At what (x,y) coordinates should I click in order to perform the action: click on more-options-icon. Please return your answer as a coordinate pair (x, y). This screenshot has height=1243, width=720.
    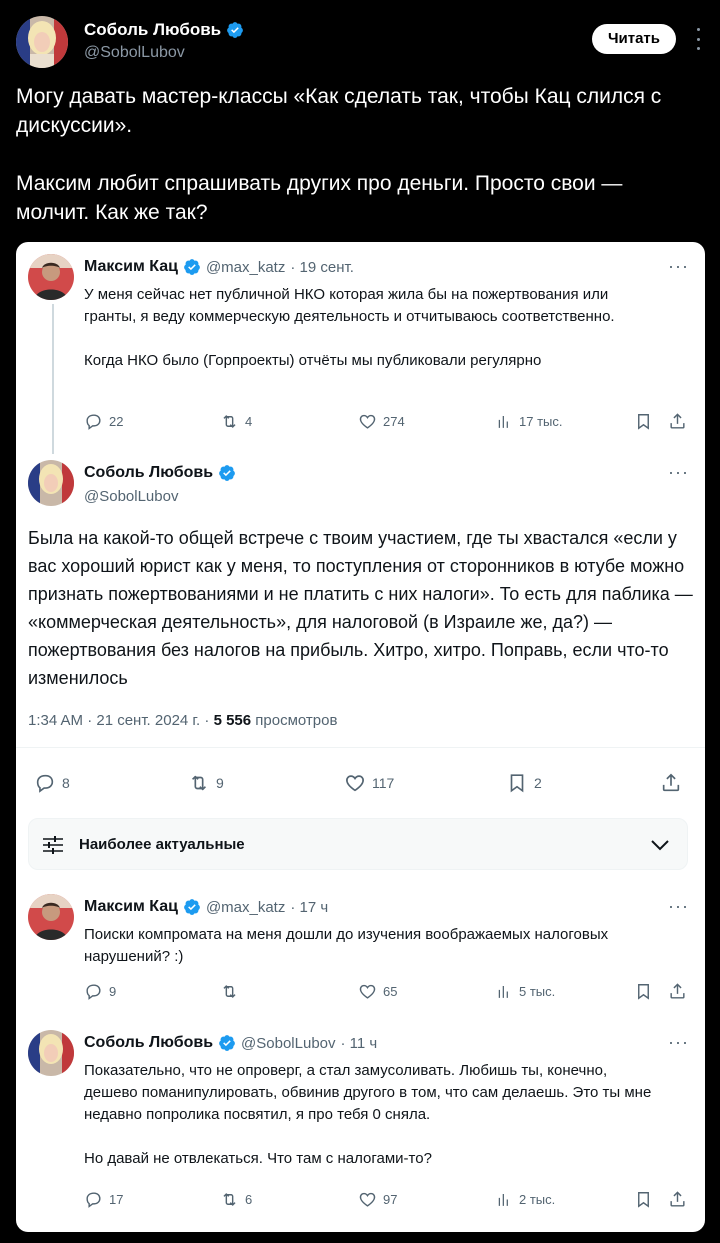
    Looking at the image, I should click on (698, 39).